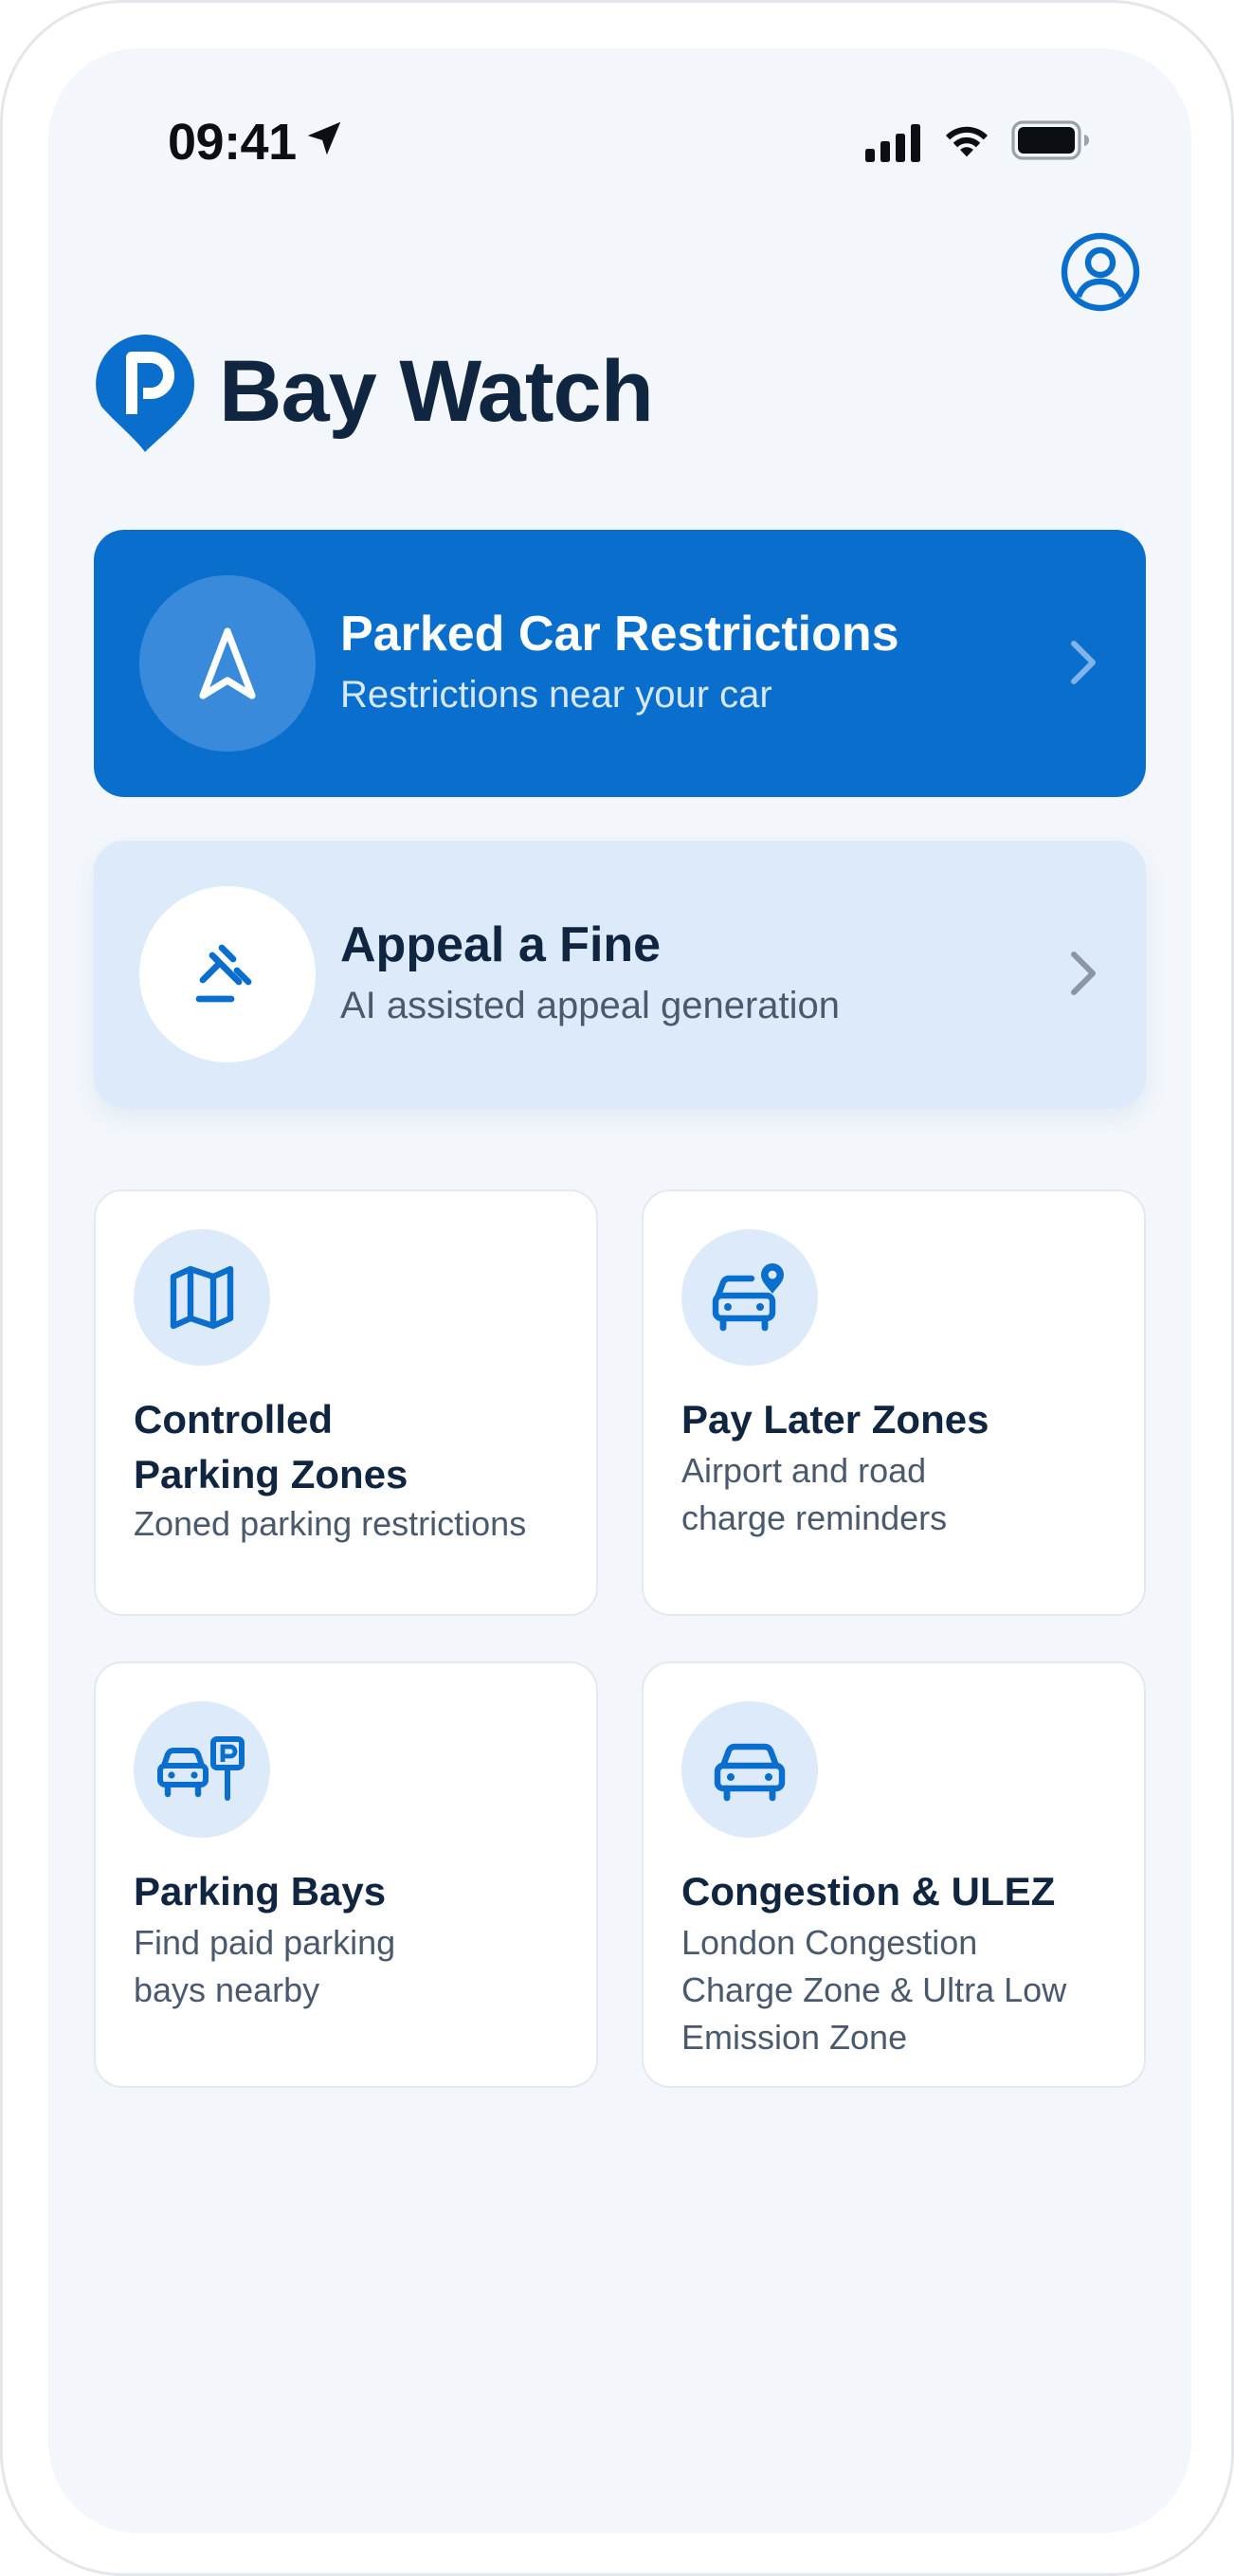  Describe the element at coordinates (223, 974) in the screenshot. I see `gavel-icon` at that location.